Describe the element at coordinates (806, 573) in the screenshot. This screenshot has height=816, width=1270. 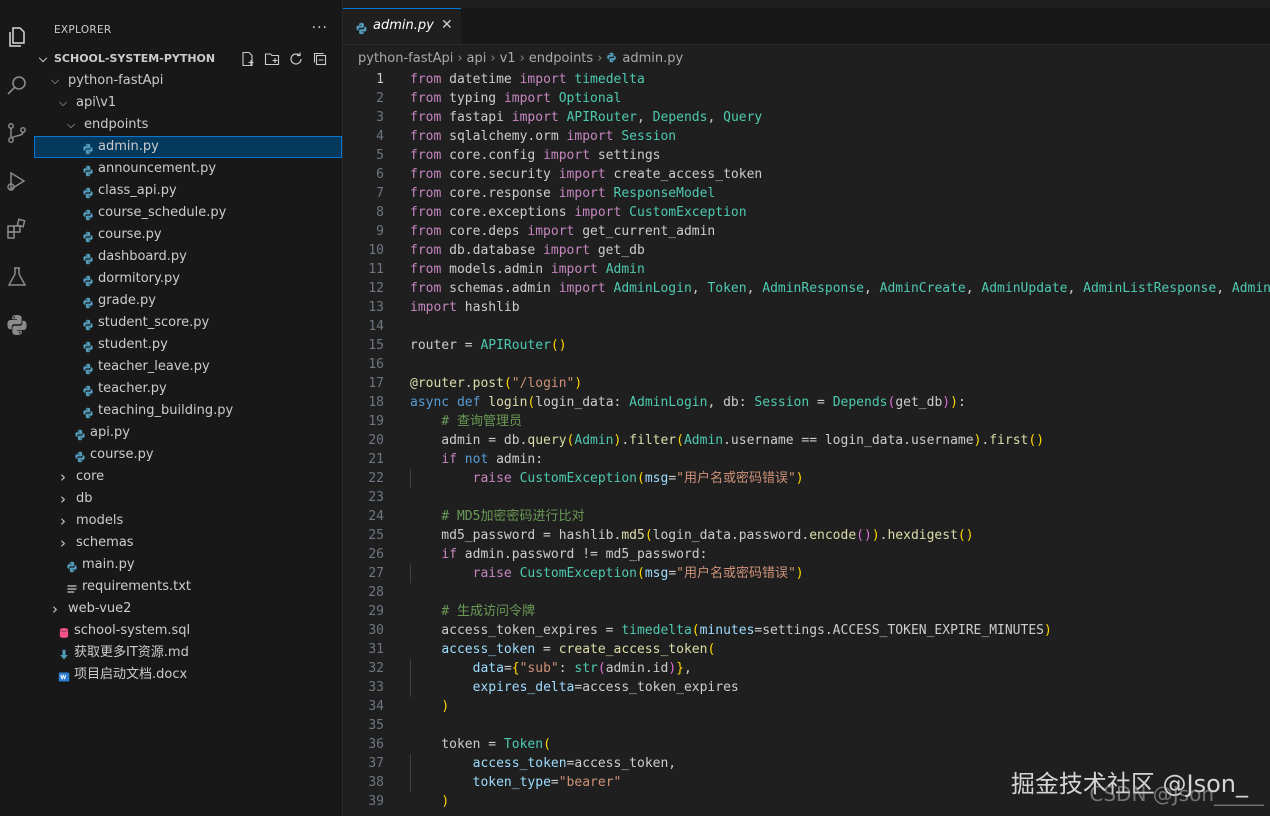
I see `code-line: 27 raise CustomException(msg="用户名或密码错误")` at that location.